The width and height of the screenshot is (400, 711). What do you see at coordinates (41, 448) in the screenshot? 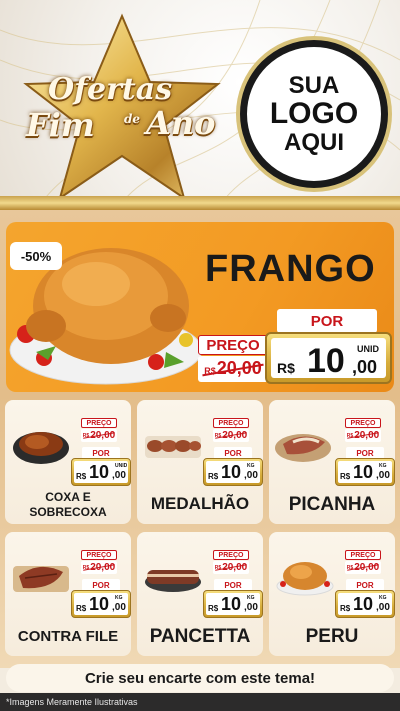
I see `chicken-leg-image` at bounding box center [41, 448].